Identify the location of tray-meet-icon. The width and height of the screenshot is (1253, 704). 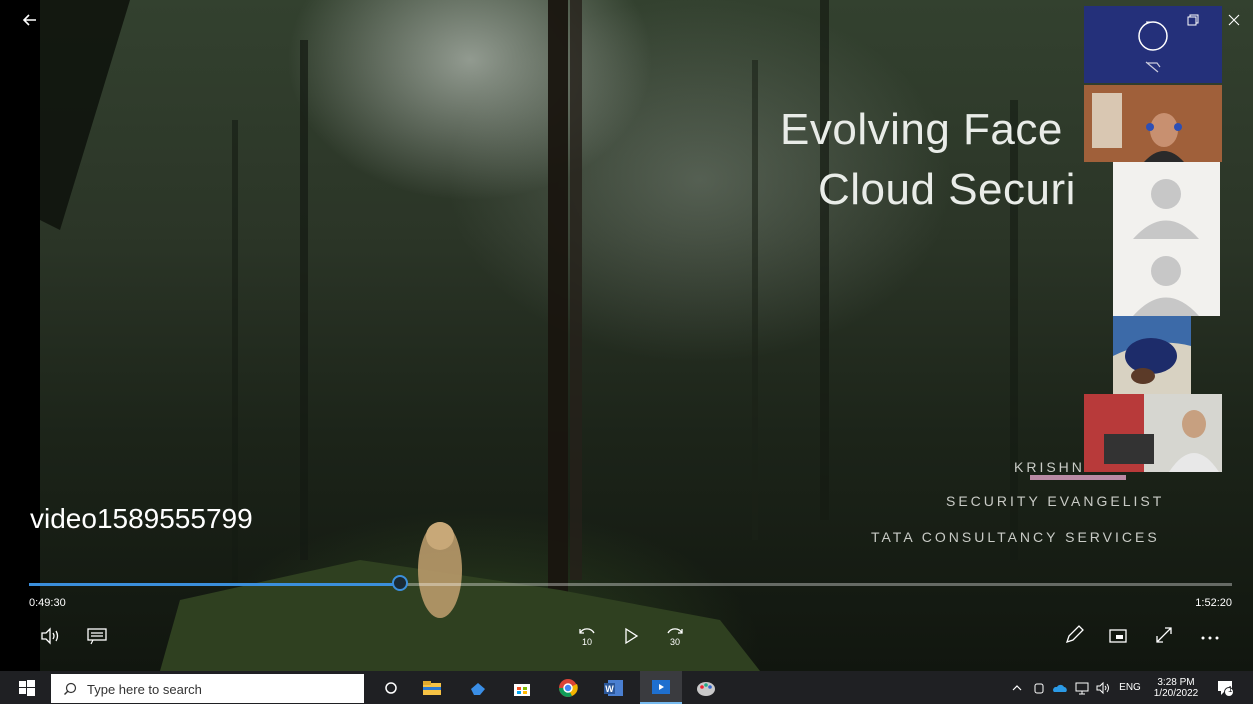
(1039, 687).